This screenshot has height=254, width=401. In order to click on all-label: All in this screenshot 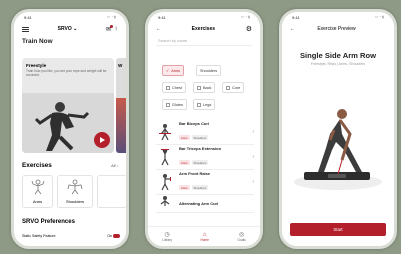, I will do `click(113, 165)`.